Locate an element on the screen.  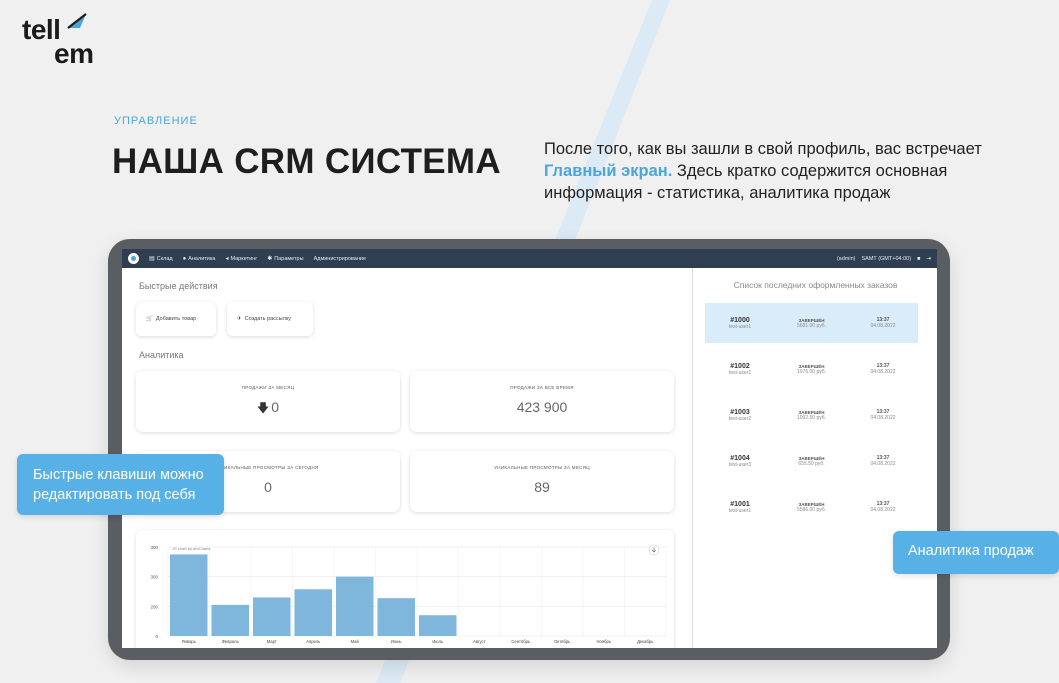
order-number: #1003 is located at coordinates (740, 412).